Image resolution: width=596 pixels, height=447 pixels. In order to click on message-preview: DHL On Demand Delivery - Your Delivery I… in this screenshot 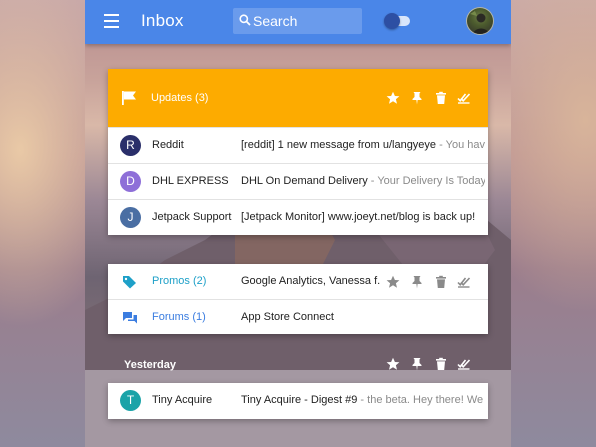, I will do `click(363, 181)`.